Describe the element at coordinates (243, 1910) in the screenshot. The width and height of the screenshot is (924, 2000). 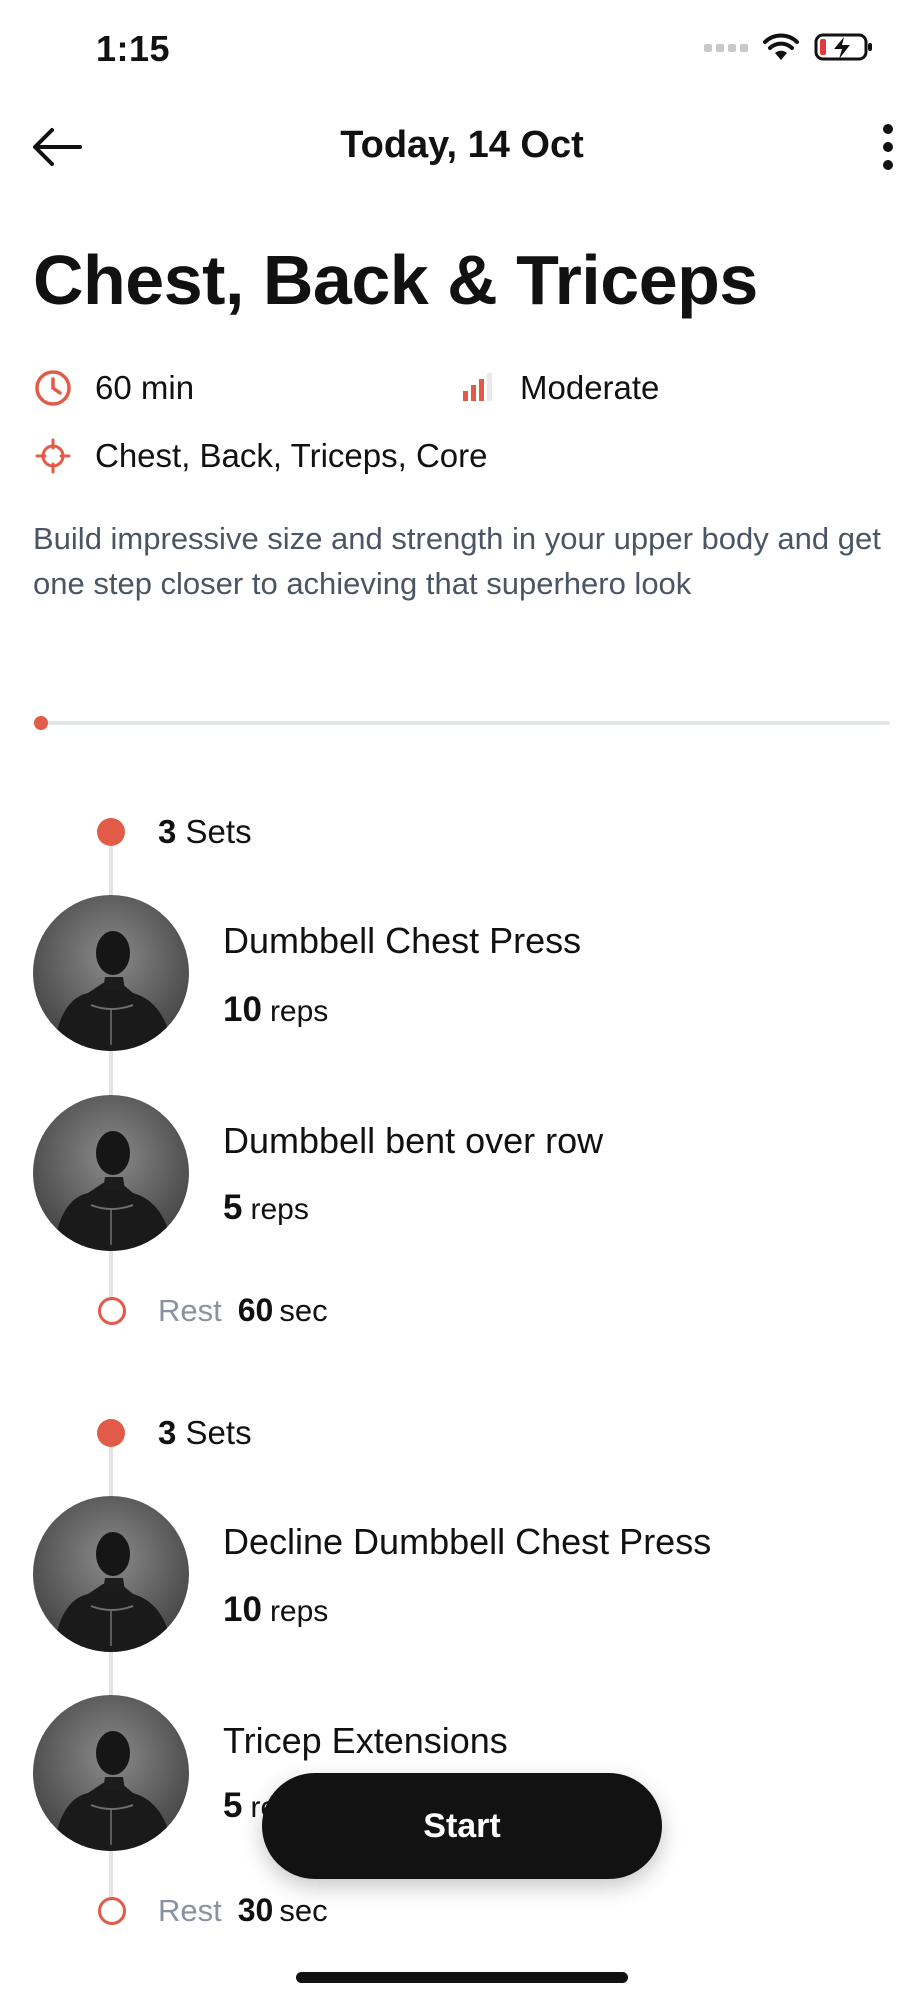
I see `rest-row: Rest 30 sec` at that location.